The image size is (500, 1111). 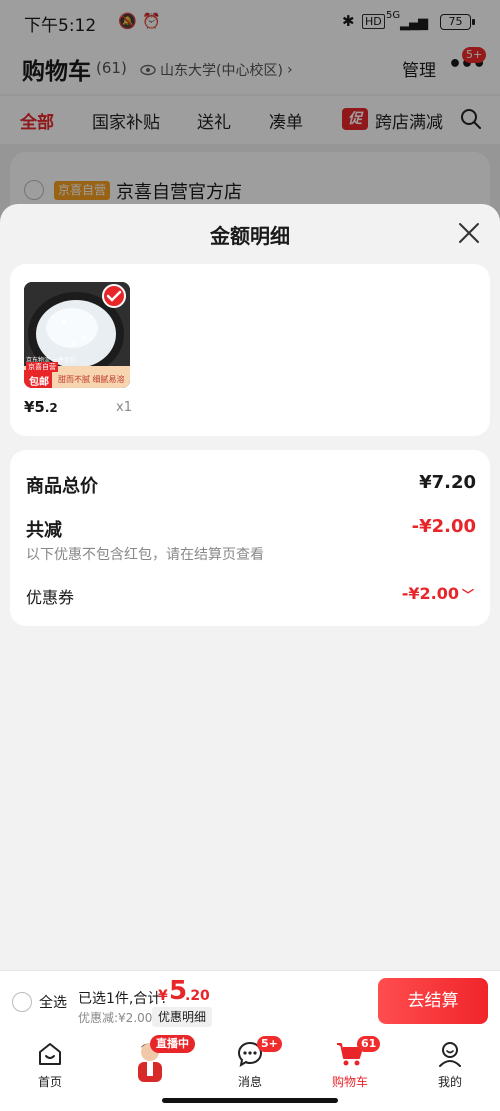 What do you see at coordinates (369, 1044) in the screenshot?
I see `cart-badge: 61` at bounding box center [369, 1044].